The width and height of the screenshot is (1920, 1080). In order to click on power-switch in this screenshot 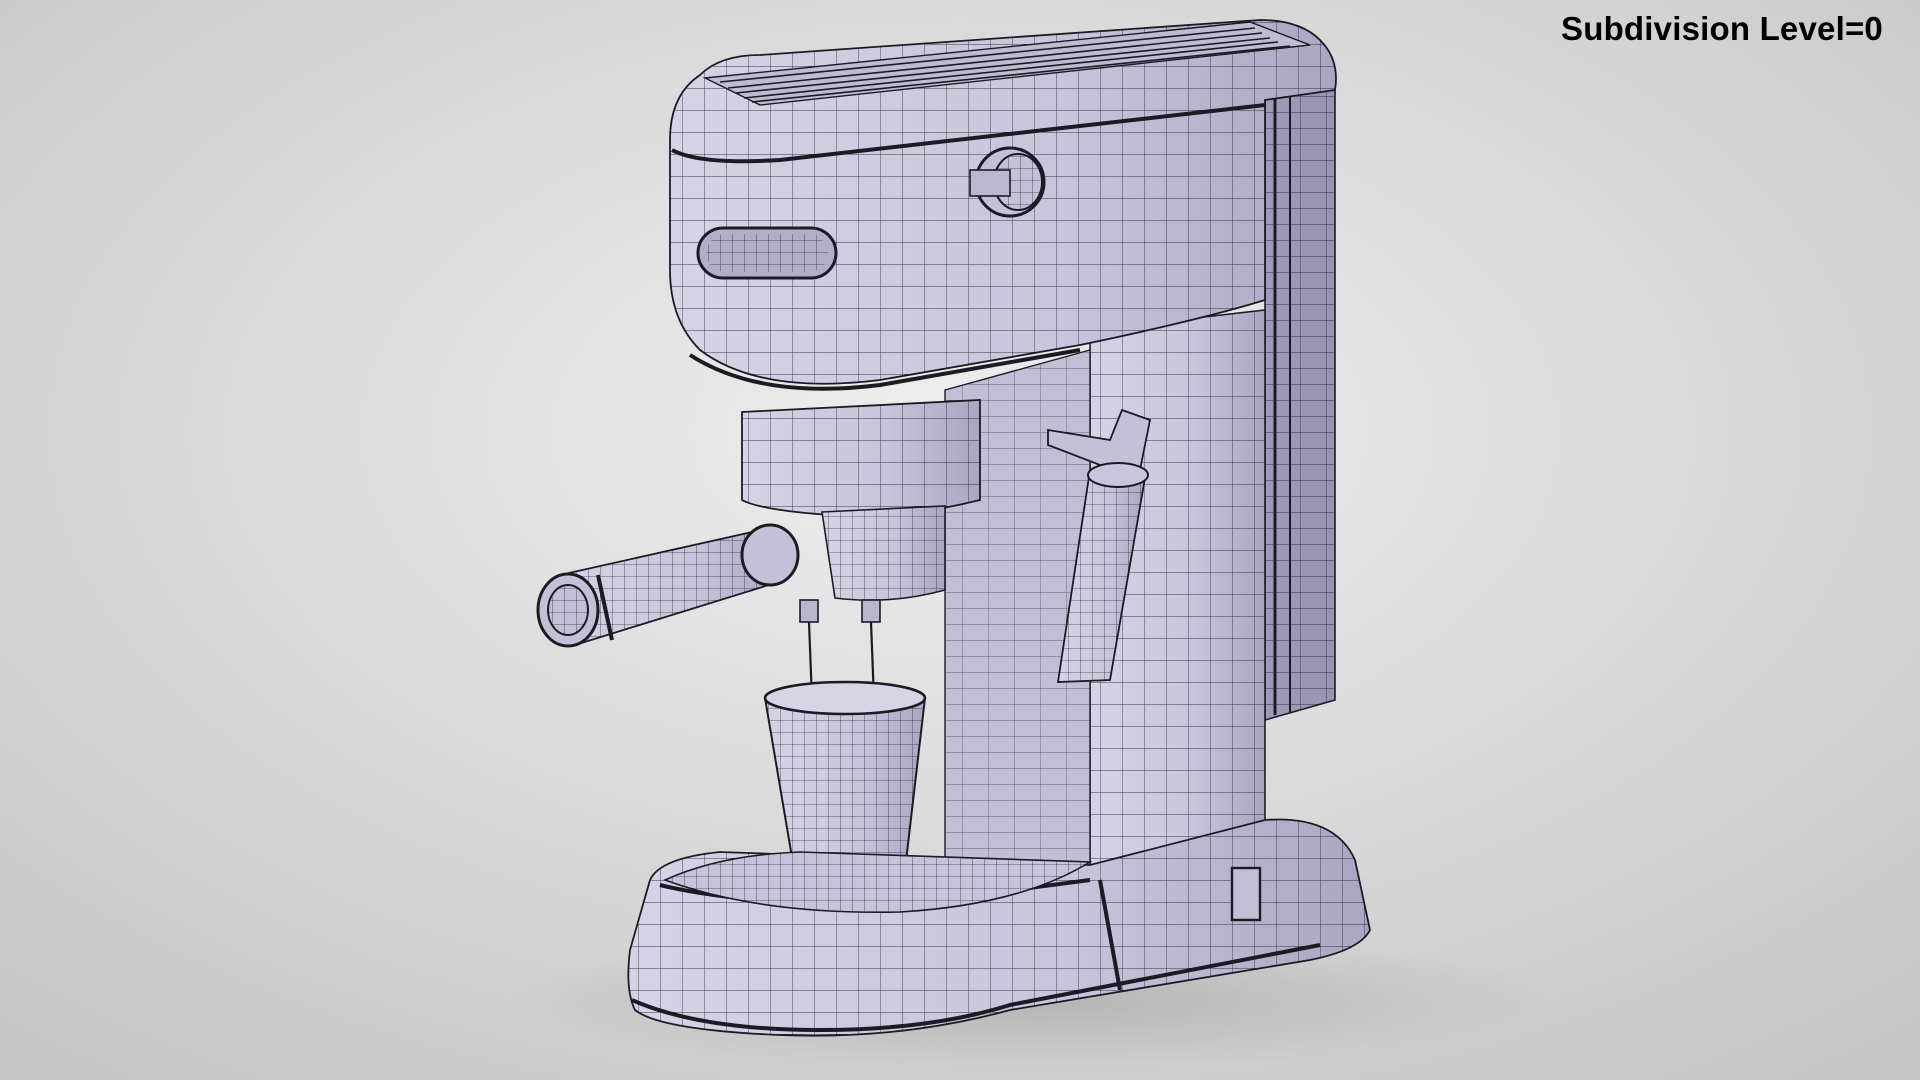, I will do `click(1246, 894)`.